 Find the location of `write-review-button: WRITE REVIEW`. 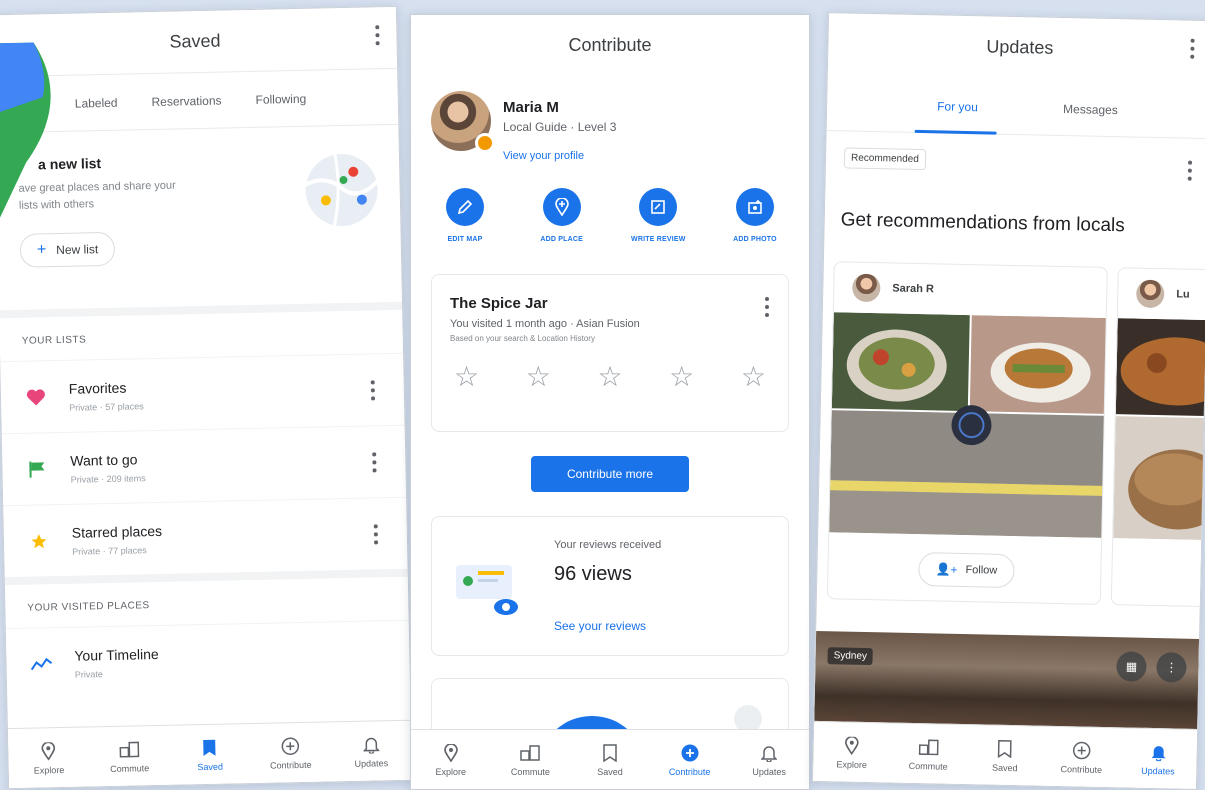

write-review-button: WRITE REVIEW is located at coordinates (658, 228).